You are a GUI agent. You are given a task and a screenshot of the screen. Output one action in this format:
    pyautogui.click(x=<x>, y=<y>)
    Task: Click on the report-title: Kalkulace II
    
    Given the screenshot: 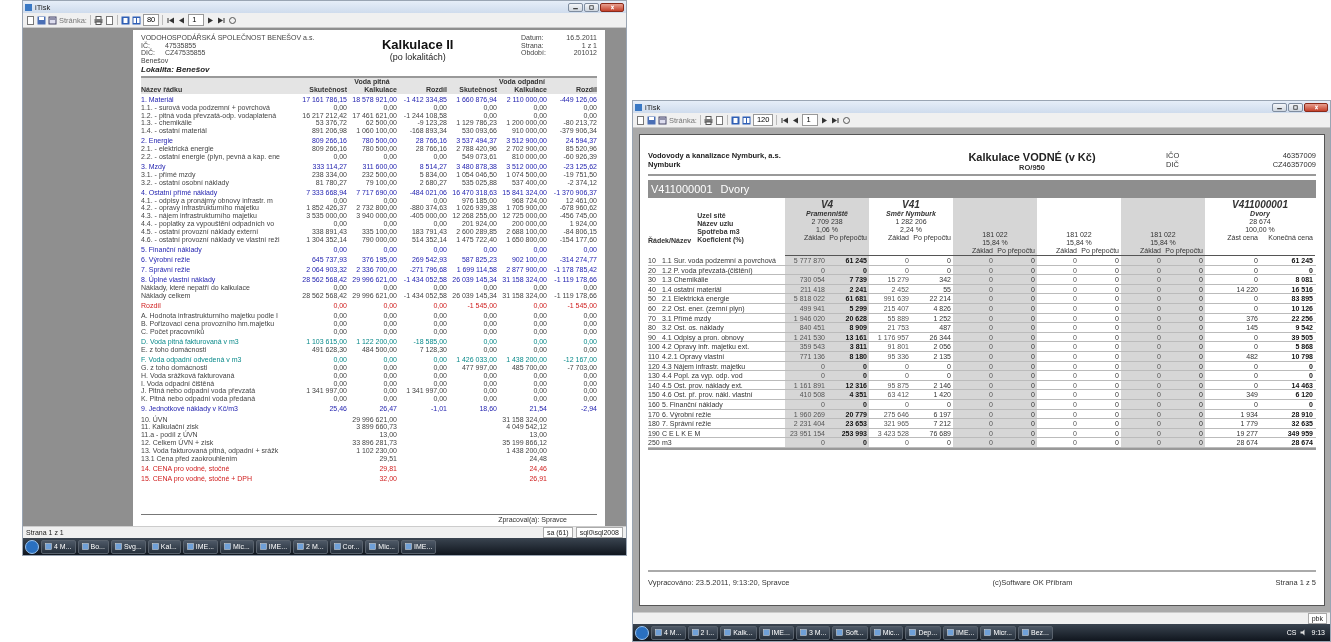 What is the action you would take?
    pyautogui.click(x=417, y=45)
    